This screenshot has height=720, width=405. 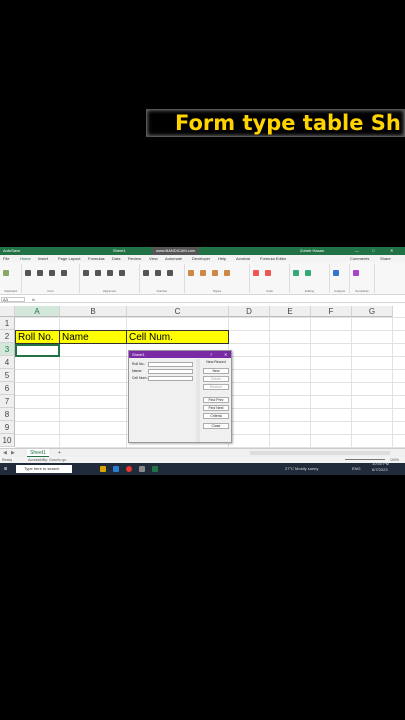 What do you see at coordinates (312, 251) in the screenshot?
I see `user-name: Zoheb Hasan` at bounding box center [312, 251].